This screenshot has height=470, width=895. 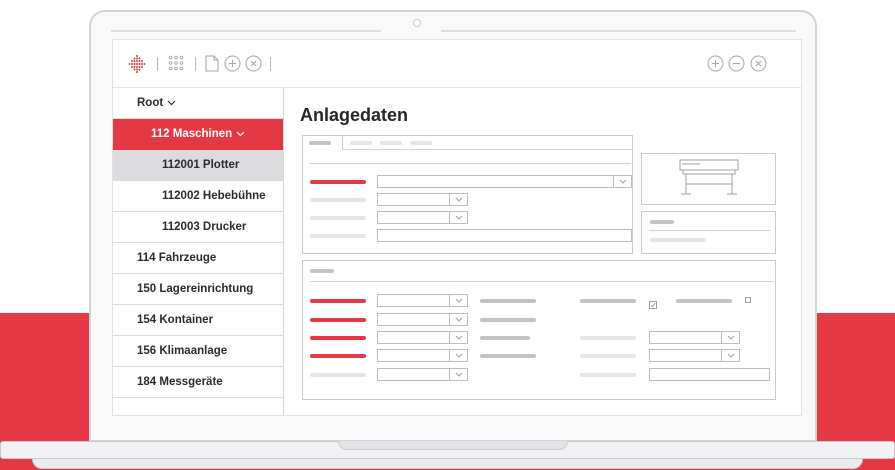 I want to click on sidebar-item-plotter: 112001 Plotter, so click(x=198, y=165).